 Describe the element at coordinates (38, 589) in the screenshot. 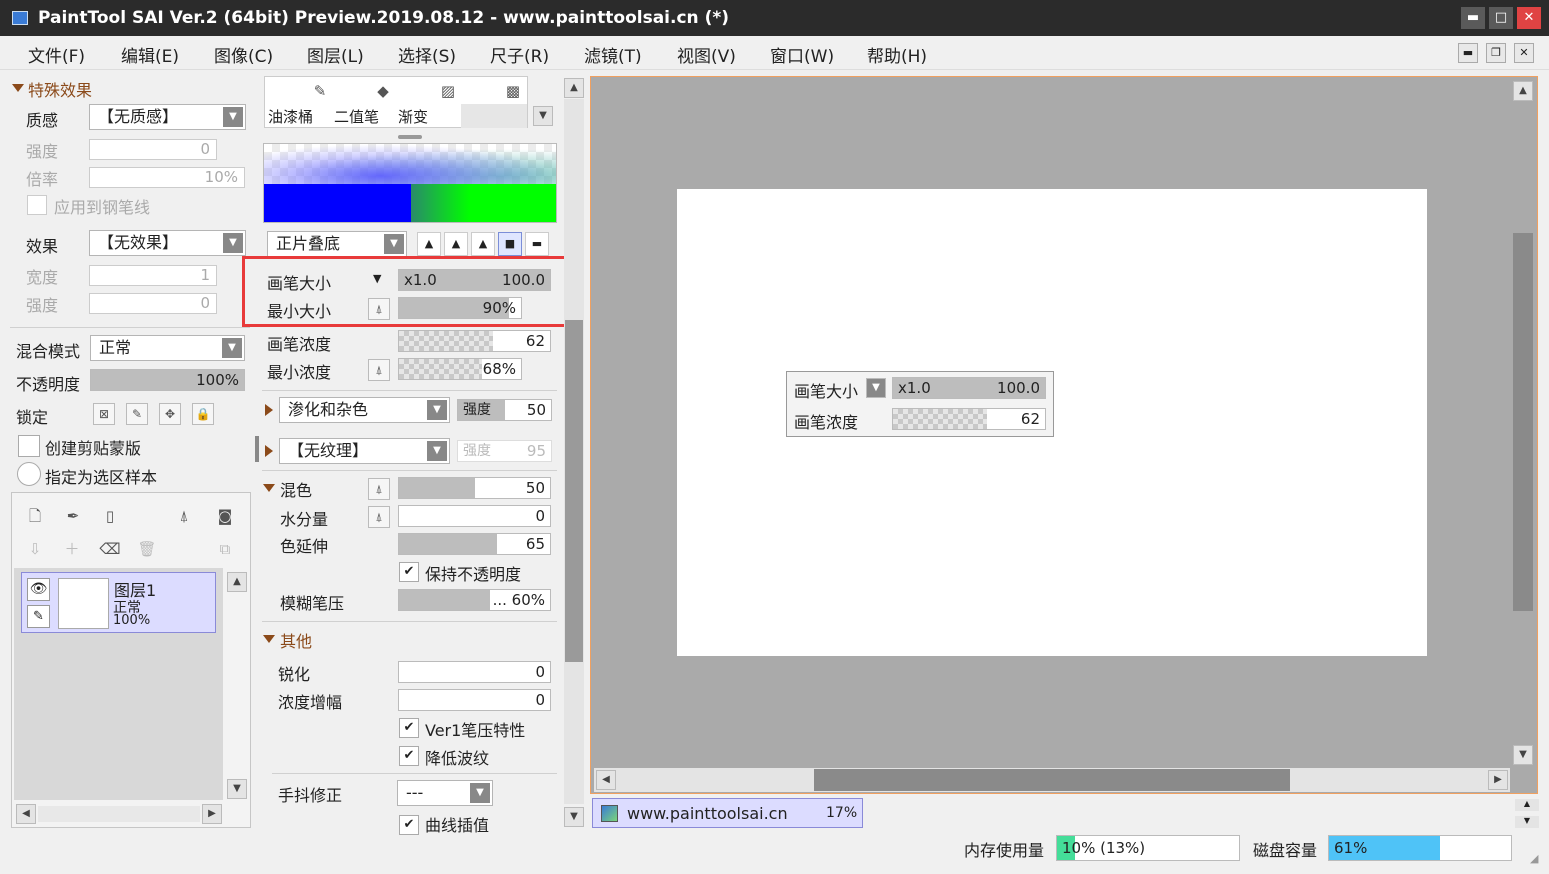

I see `eye-icon: 👁` at that location.